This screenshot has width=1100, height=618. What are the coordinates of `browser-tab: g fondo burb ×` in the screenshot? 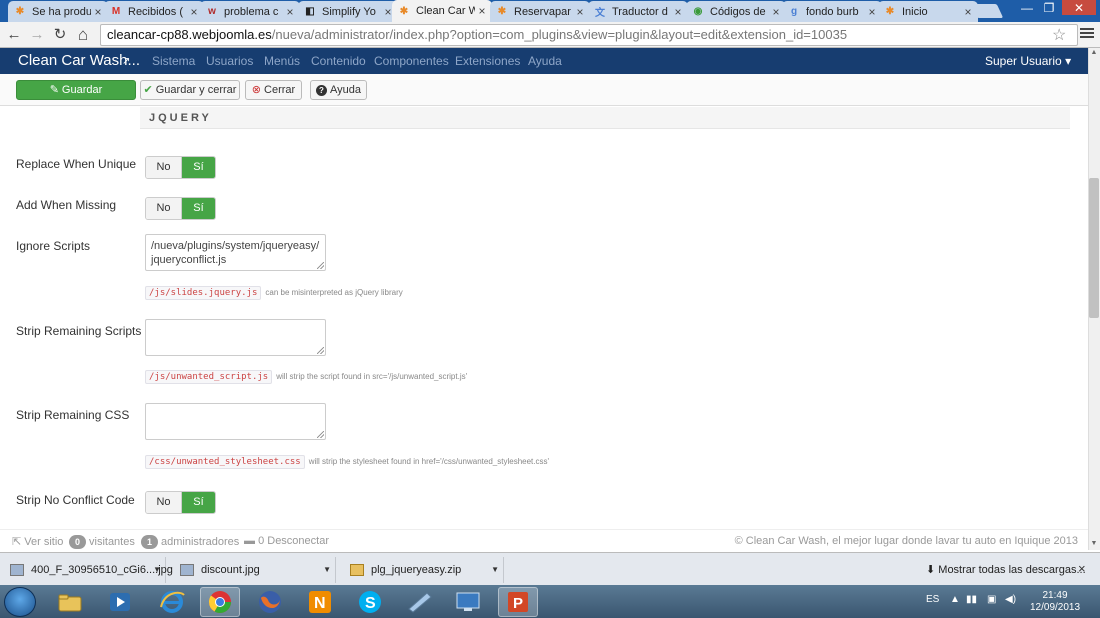 It's located at (832, 11).